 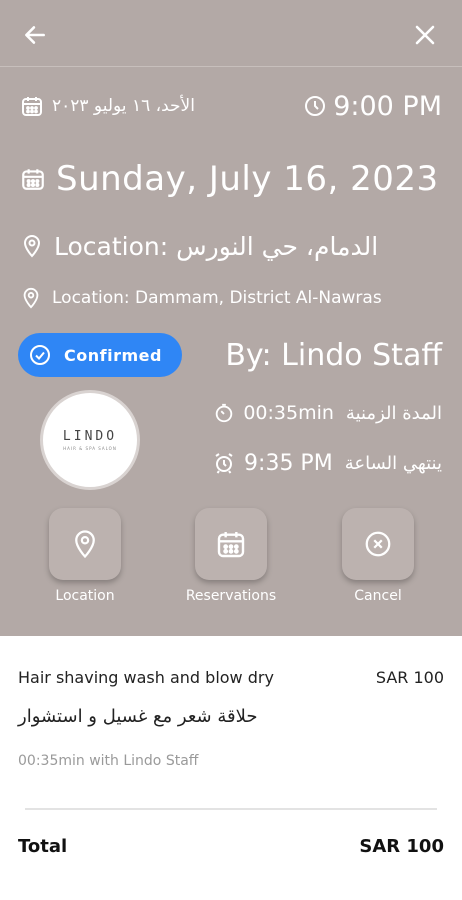 What do you see at coordinates (123, 106) in the screenshot?
I see `arabic-date-text: الأحد، ١٦ يوليو ٢٠٢٣` at bounding box center [123, 106].